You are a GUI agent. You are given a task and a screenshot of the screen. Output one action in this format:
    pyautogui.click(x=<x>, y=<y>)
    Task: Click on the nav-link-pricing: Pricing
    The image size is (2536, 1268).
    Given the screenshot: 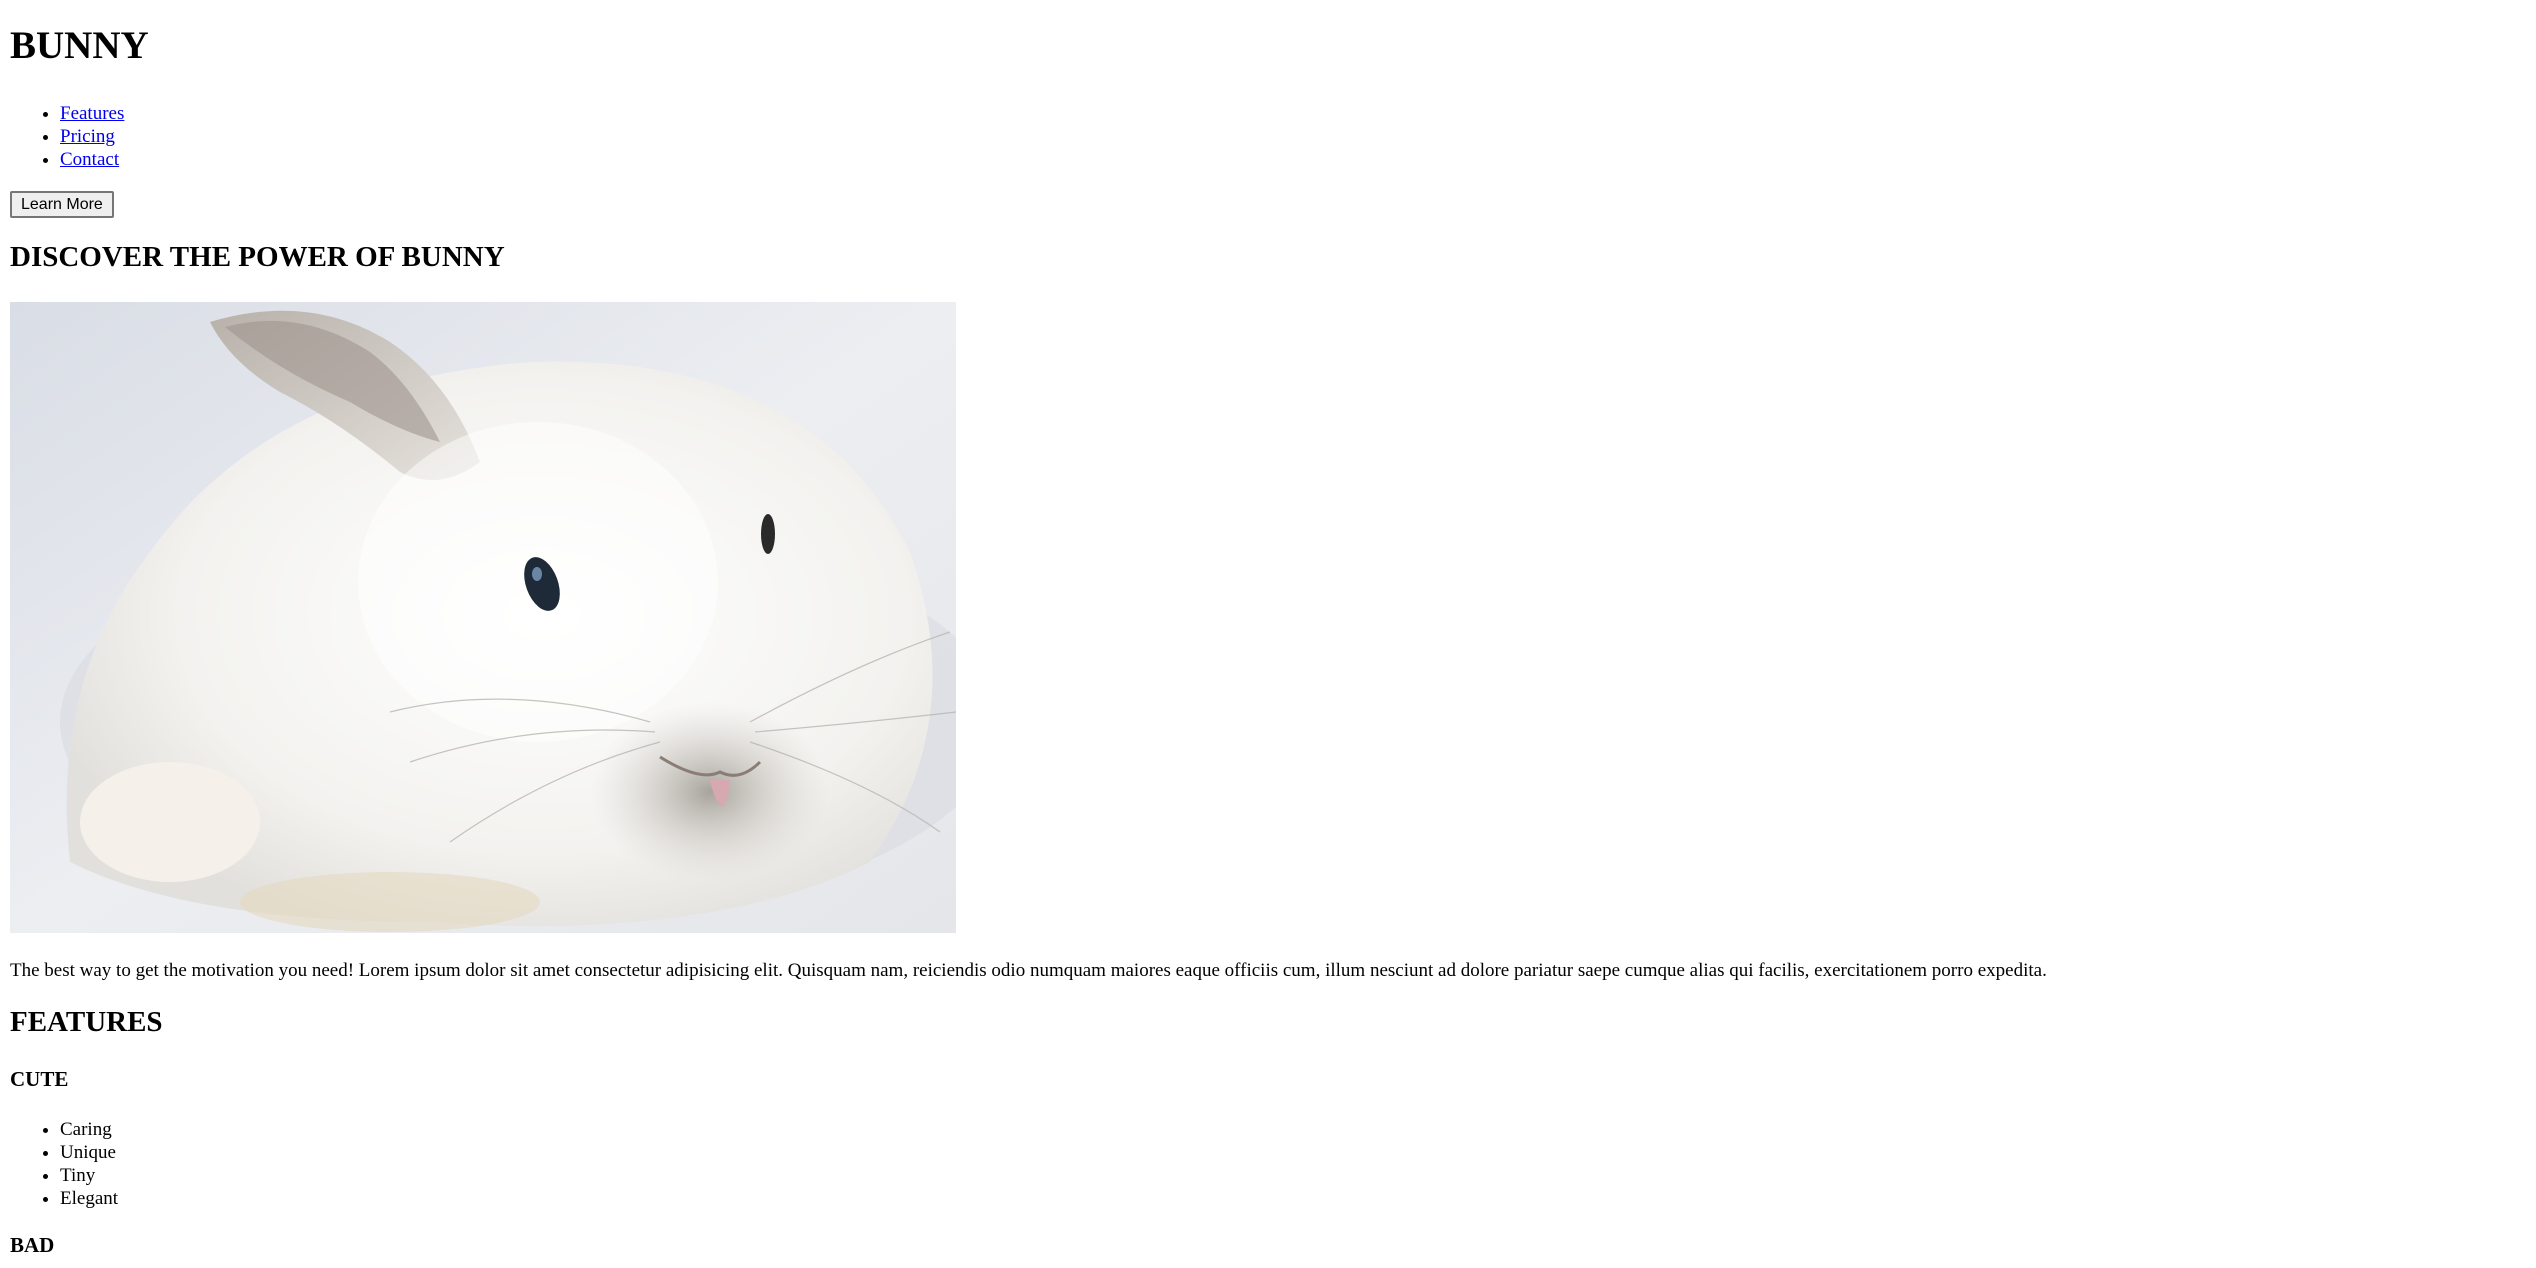 What is the action you would take?
    pyautogui.click(x=87, y=136)
    